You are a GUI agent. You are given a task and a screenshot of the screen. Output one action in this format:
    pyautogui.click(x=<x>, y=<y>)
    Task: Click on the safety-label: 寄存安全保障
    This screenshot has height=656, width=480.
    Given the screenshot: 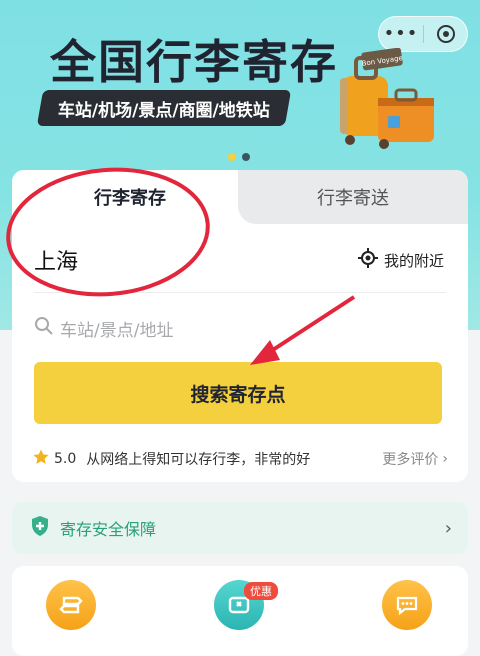 What is the action you would take?
    pyautogui.click(x=108, y=529)
    